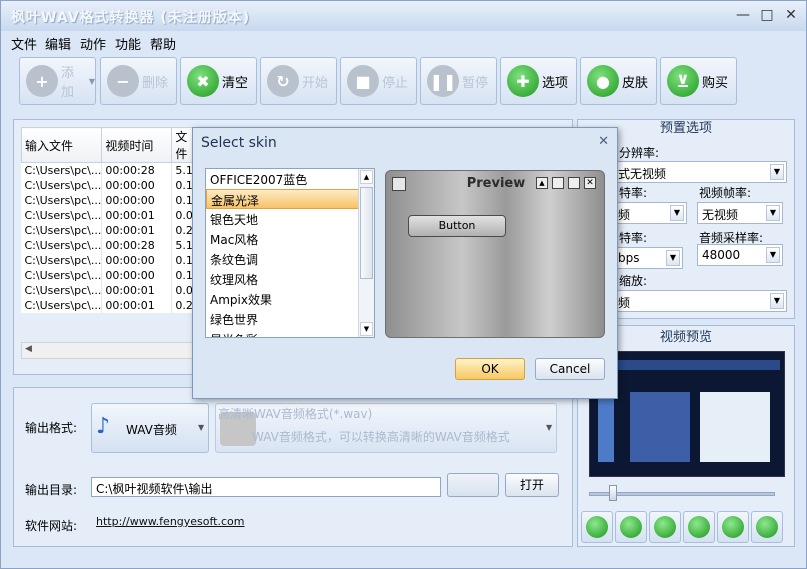  I want to click on pause-button: ❚❚ 暂停, so click(458, 81).